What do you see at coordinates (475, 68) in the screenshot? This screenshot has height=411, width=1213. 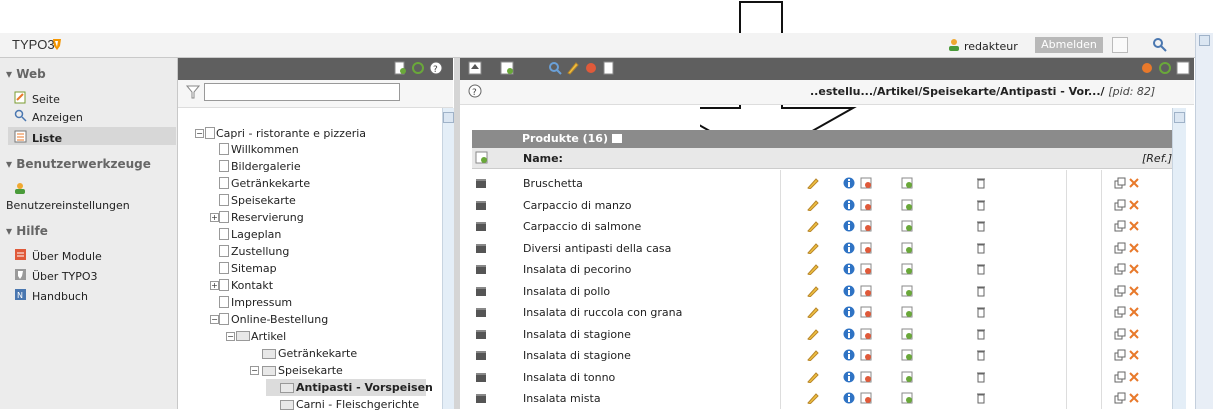 I see `up-level-icon` at bounding box center [475, 68].